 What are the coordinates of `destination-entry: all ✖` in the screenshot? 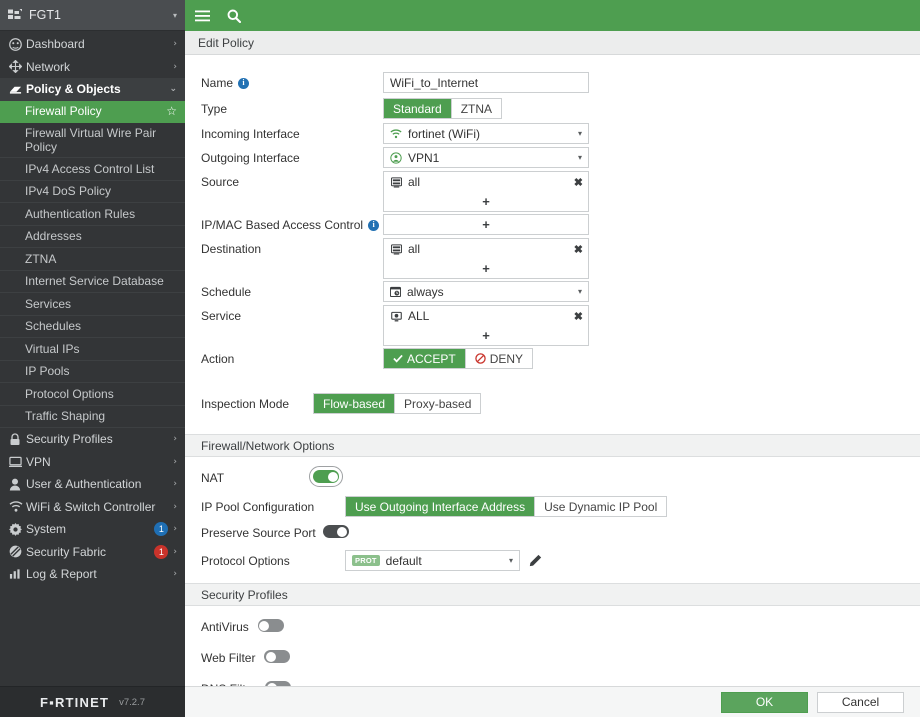 It's located at (486, 249).